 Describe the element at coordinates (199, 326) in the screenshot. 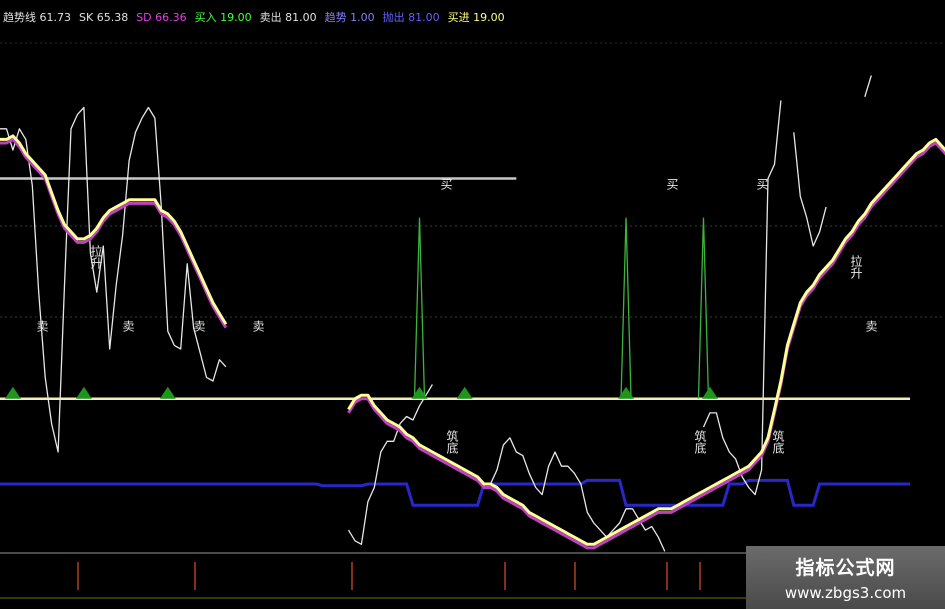

I see `sell-label-3: 卖` at that location.